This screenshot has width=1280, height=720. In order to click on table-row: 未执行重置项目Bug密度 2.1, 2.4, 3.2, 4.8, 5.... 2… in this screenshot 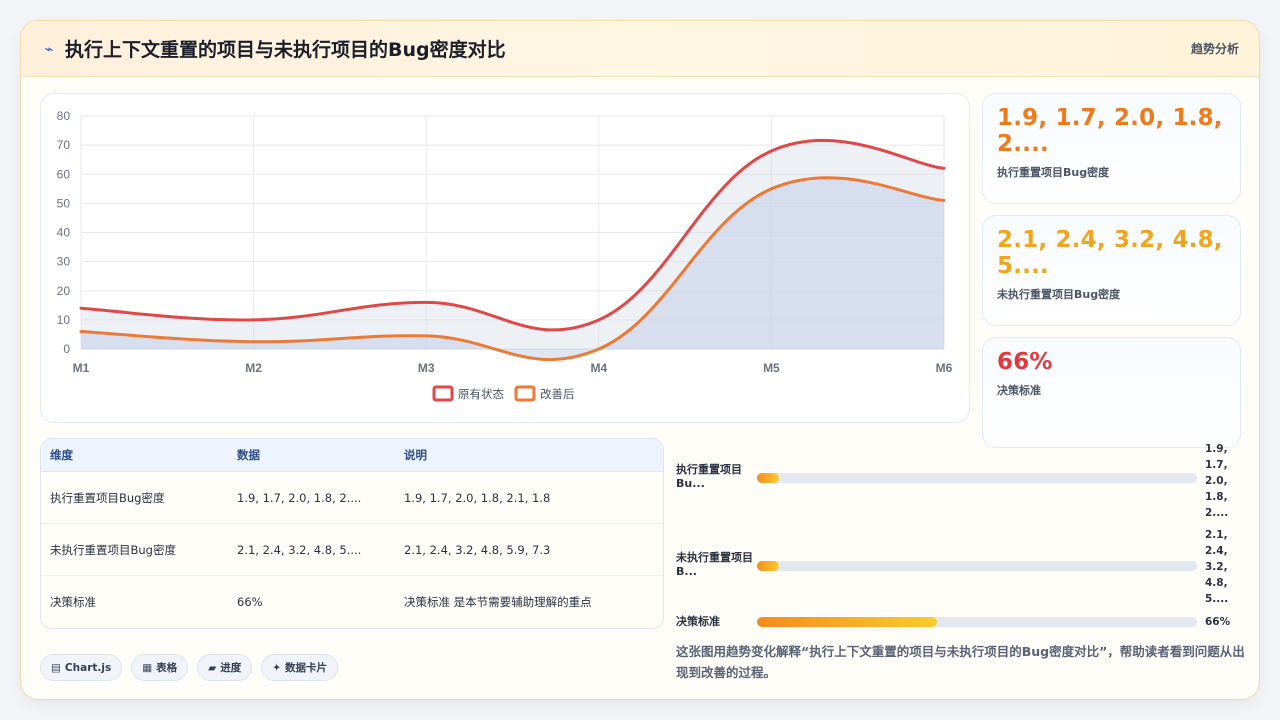, I will do `click(352, 550)`.